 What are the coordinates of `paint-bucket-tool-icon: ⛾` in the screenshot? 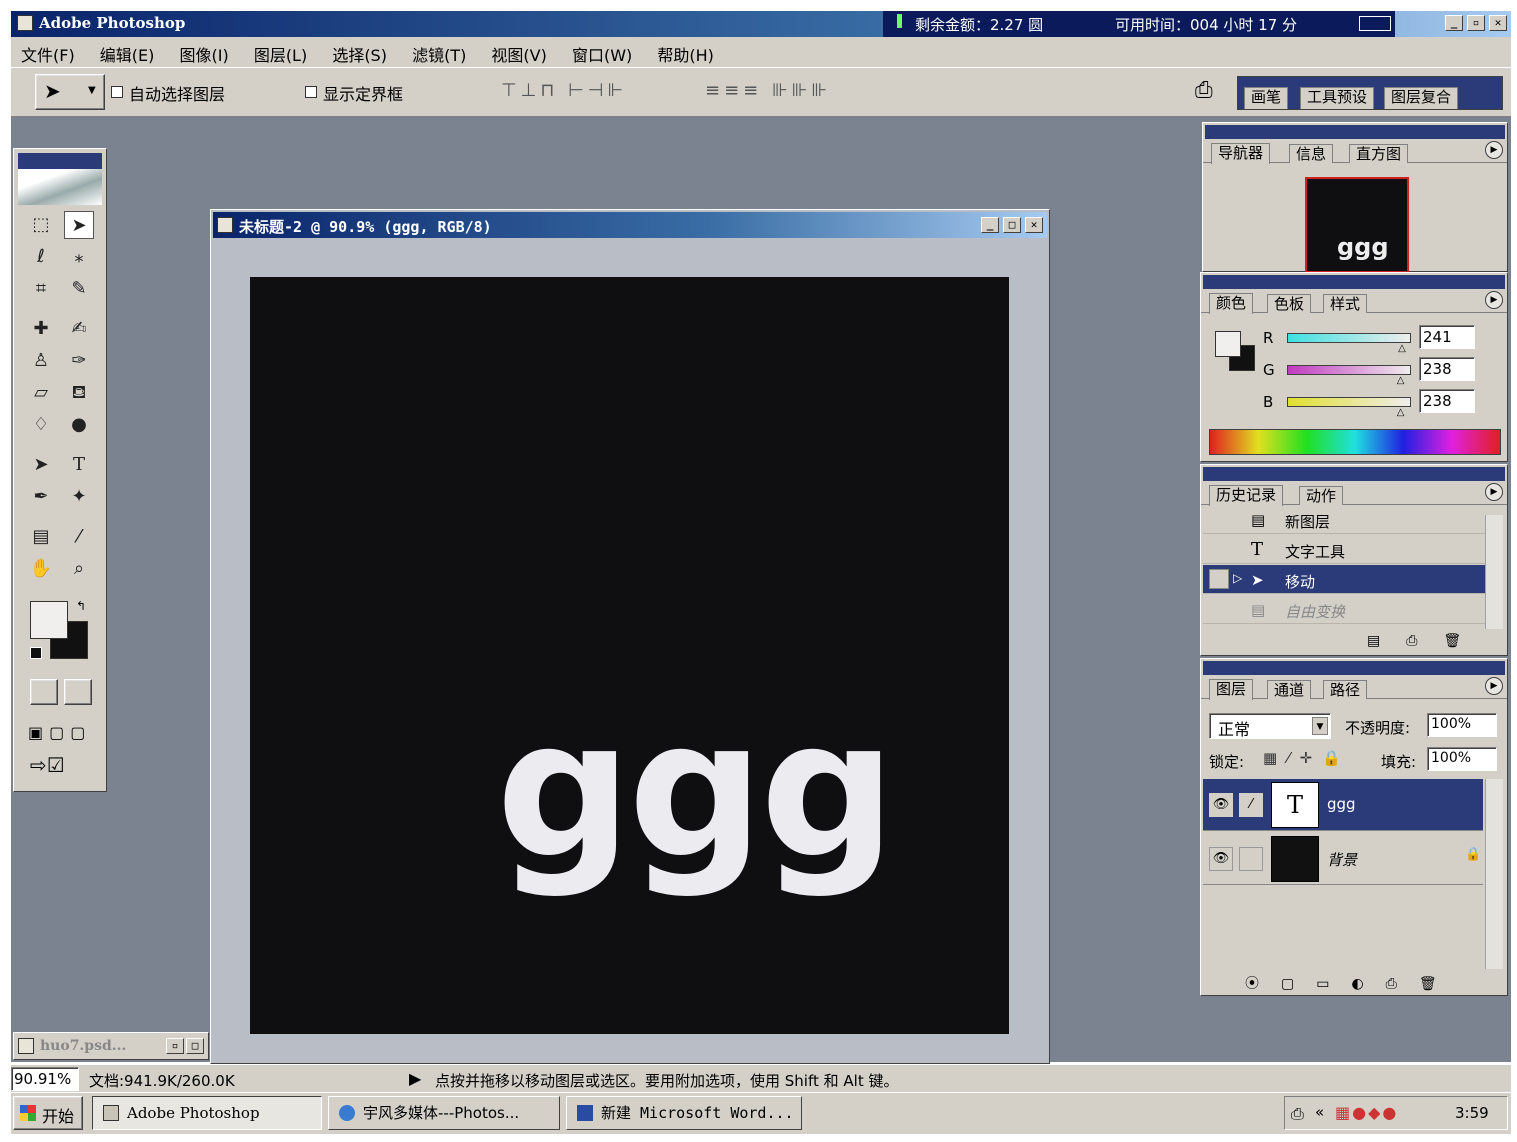 It's located at (79, 393).